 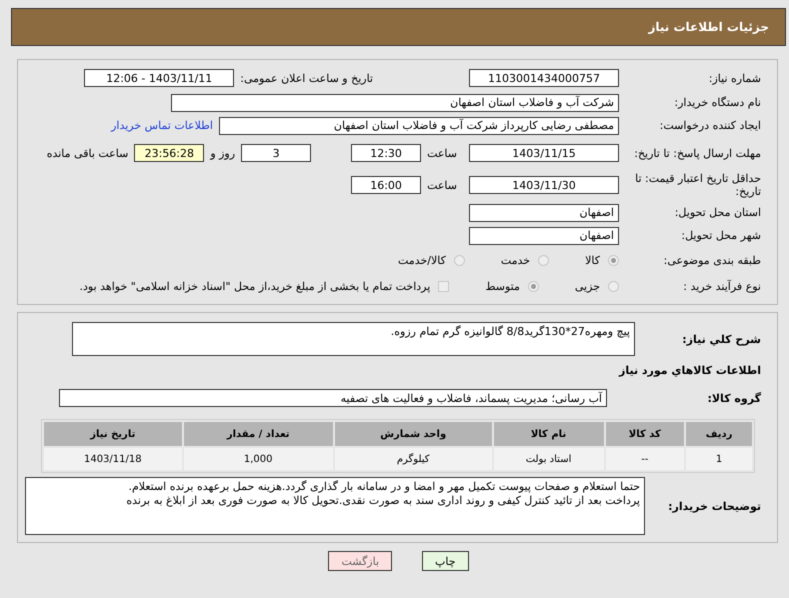 What do you see at coordinates (544, 78) in the screenshot?
I see `need-number-field: 1103001434000757` at bounding box center [544, 78].